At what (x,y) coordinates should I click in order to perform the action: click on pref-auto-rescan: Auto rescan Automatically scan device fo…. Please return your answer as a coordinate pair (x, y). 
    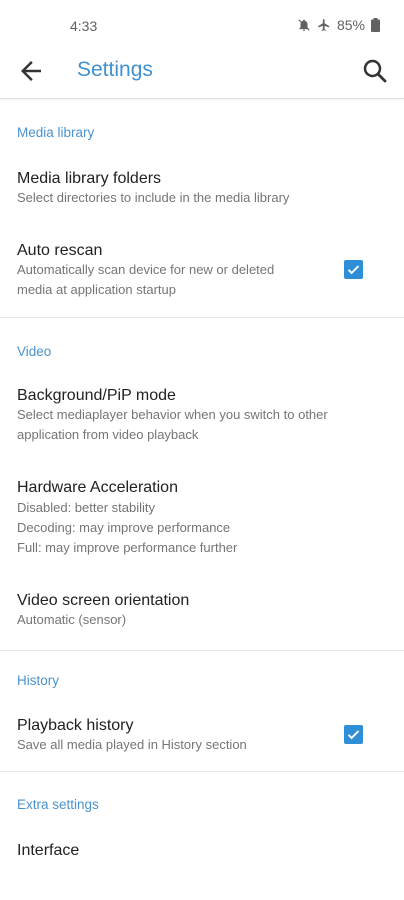
    Looking at the image, I should click on (202, 268).